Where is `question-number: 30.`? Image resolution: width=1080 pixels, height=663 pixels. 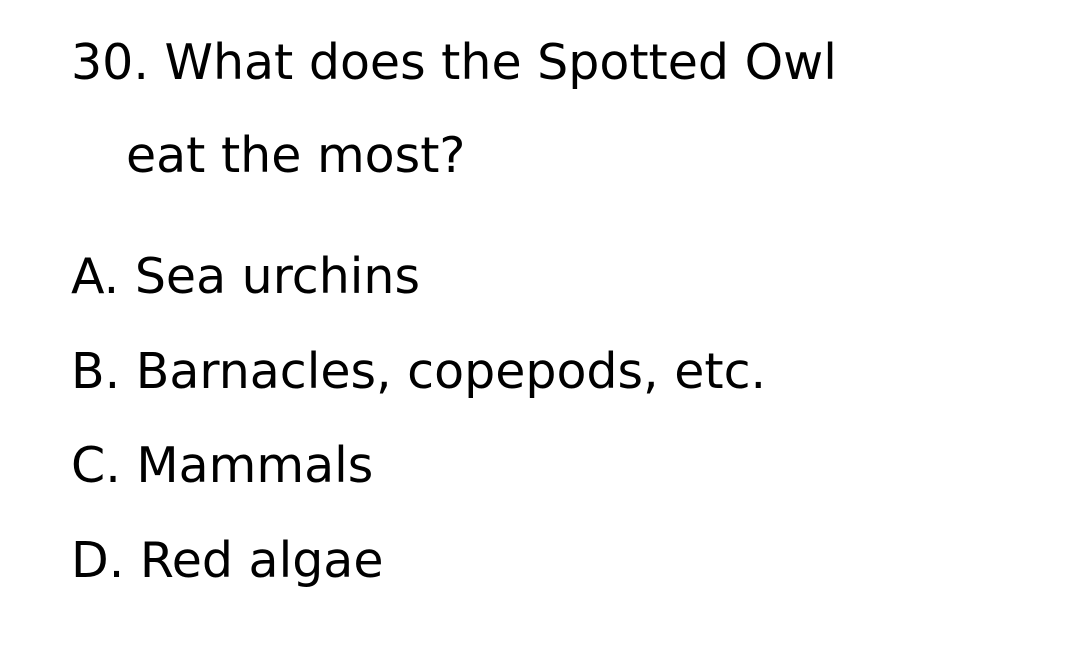
question-number: 30. is located at coordinates (110, 62).